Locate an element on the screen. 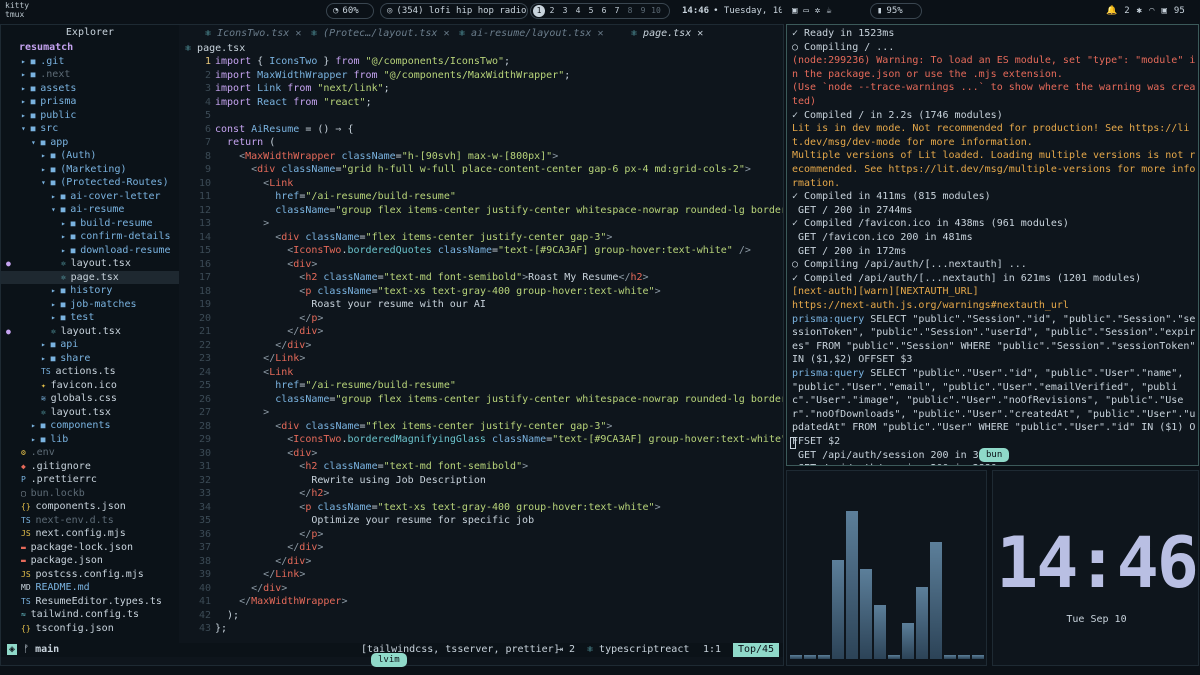 This screenshot has height=675, width=1200. code-line: 24 <Link is located at coordinates (482, 373).